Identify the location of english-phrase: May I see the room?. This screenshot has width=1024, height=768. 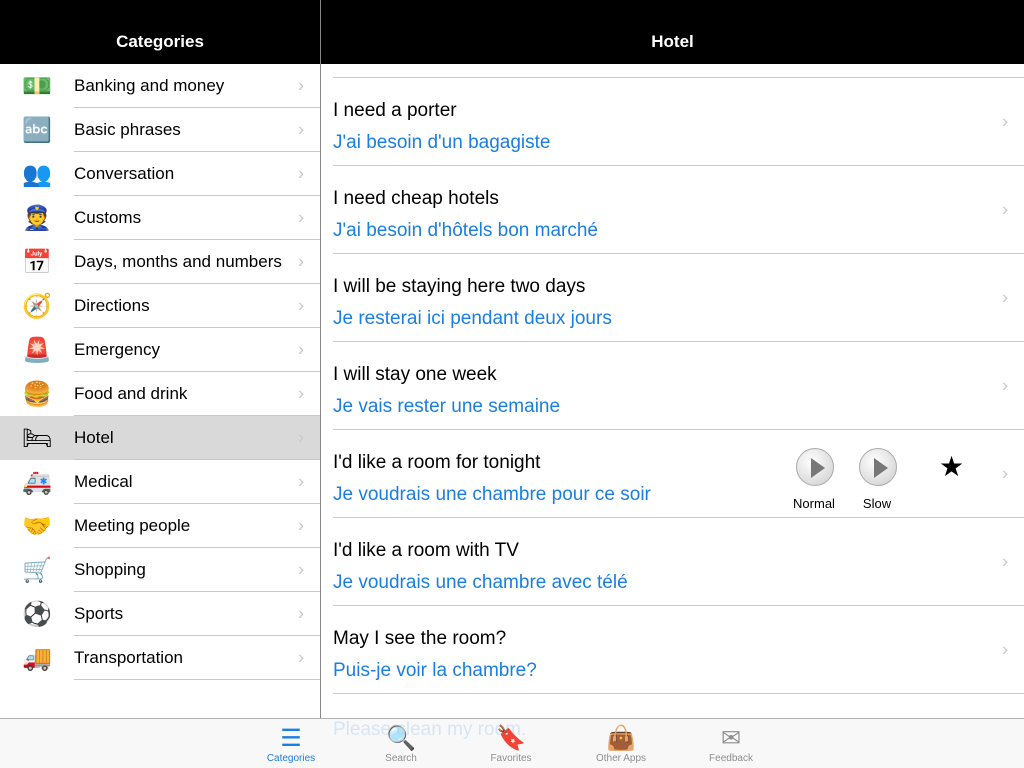
(420, 638).